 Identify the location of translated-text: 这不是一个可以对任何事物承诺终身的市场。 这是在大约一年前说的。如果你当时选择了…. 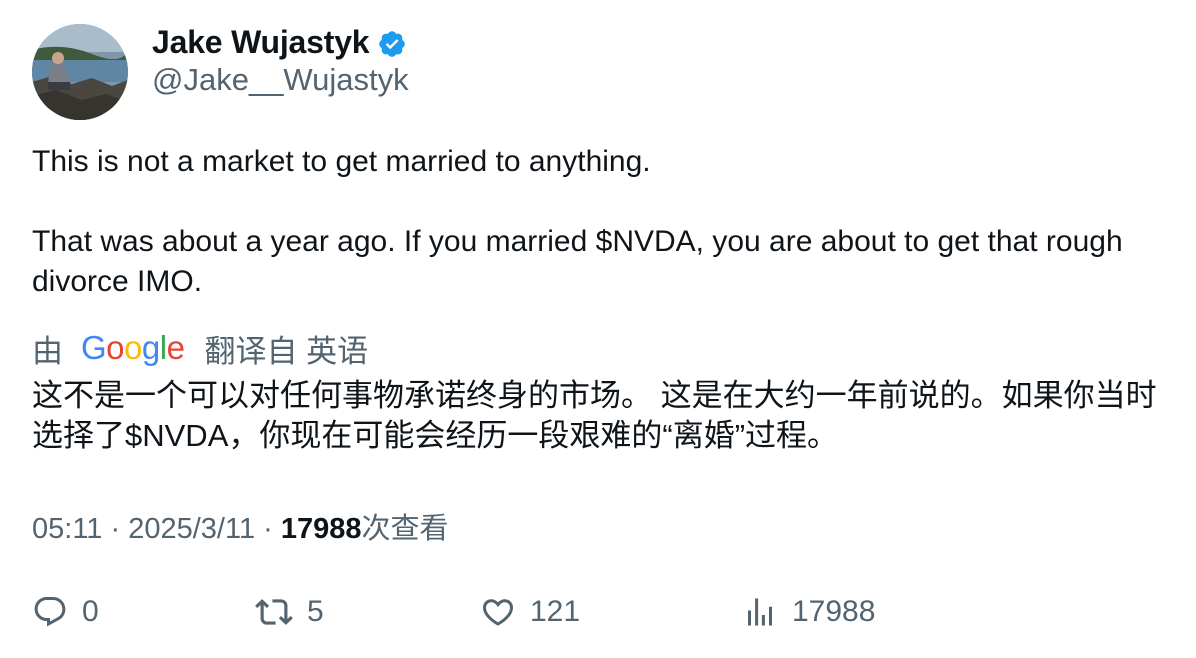
(594, 415).